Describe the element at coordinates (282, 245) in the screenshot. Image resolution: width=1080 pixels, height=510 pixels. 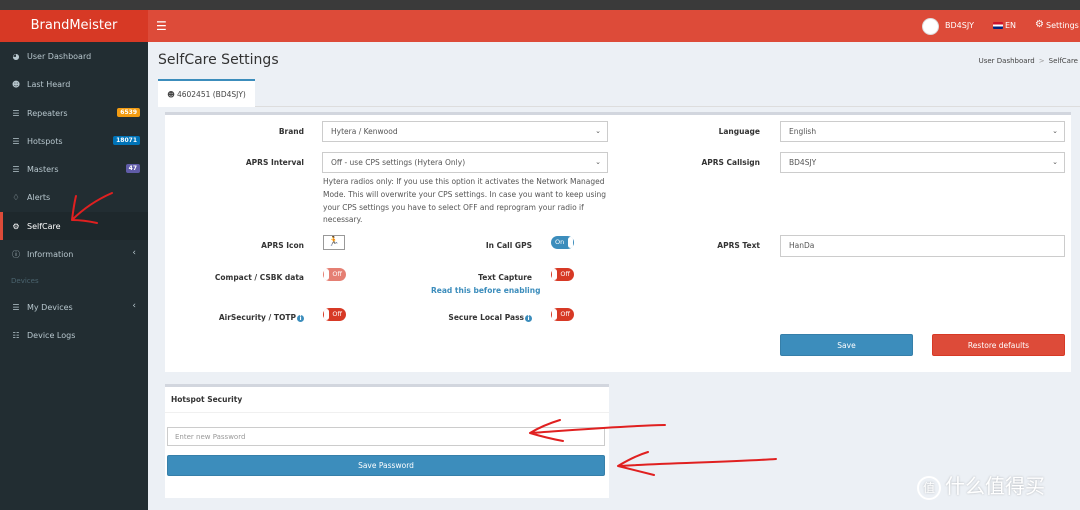
I see `aprs-icon-label: APRS Icon` at that location.